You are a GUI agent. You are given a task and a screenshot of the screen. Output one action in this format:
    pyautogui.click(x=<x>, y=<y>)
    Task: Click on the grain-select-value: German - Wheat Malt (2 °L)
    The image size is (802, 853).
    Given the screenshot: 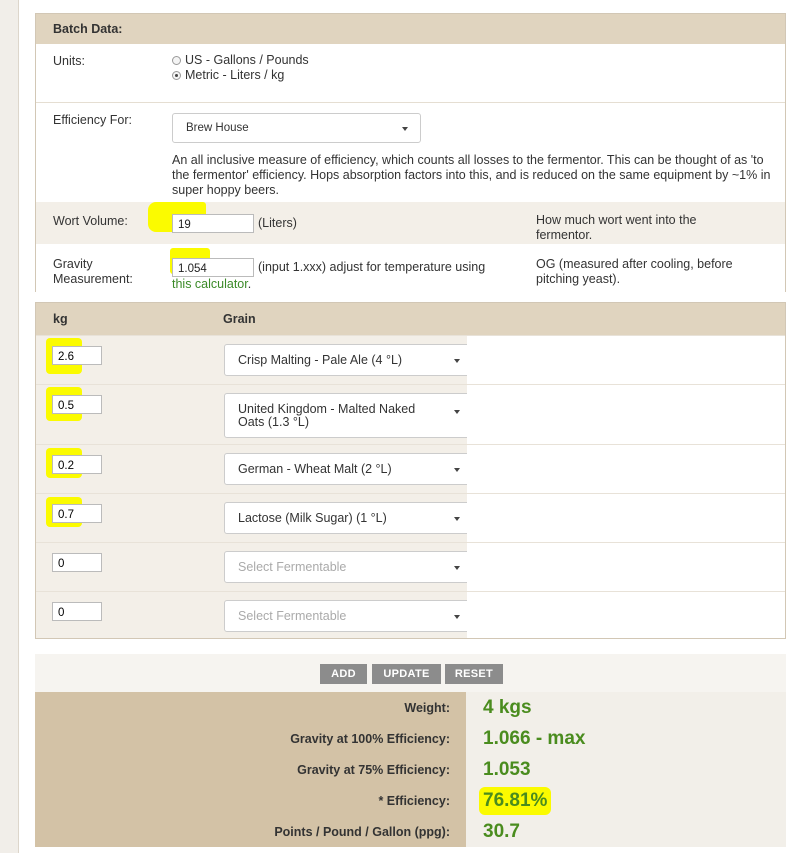 What is the action you would take?
    pyautogui.click(x=315, y=469)
    